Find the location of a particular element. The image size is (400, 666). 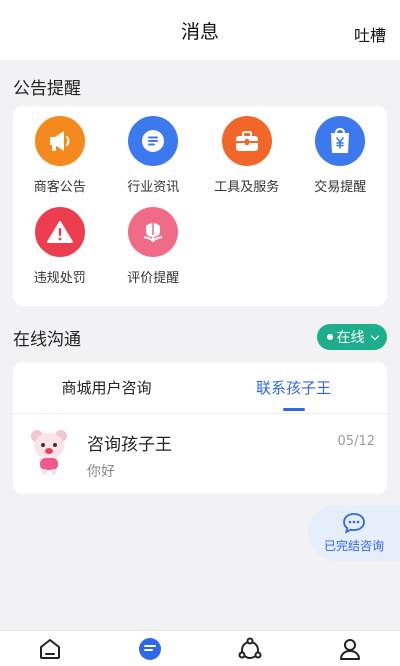

notice-item-industry-news: 行业资讯 is located at coordinates (154, 155).